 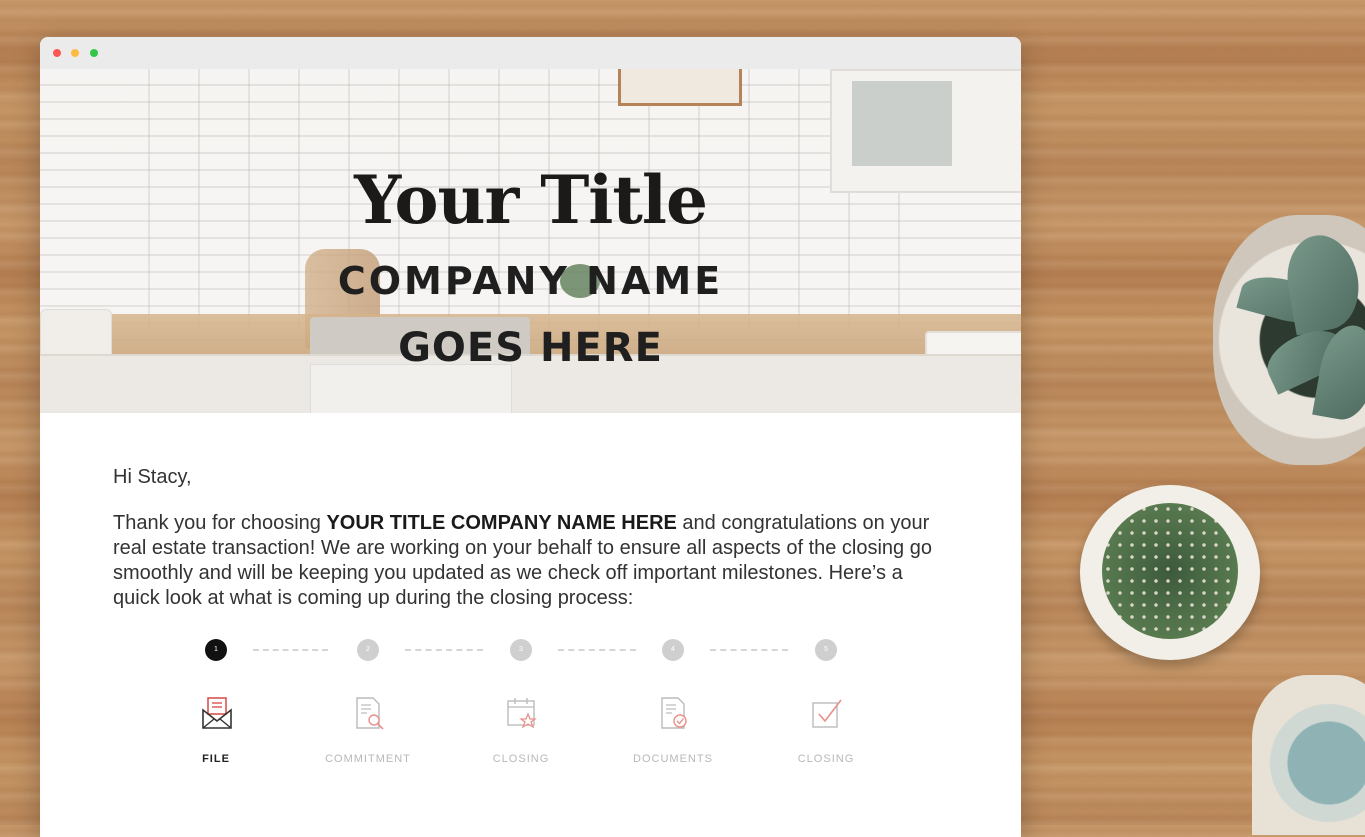 I want to click on checkbox-icon, so click(x=827, y=713).